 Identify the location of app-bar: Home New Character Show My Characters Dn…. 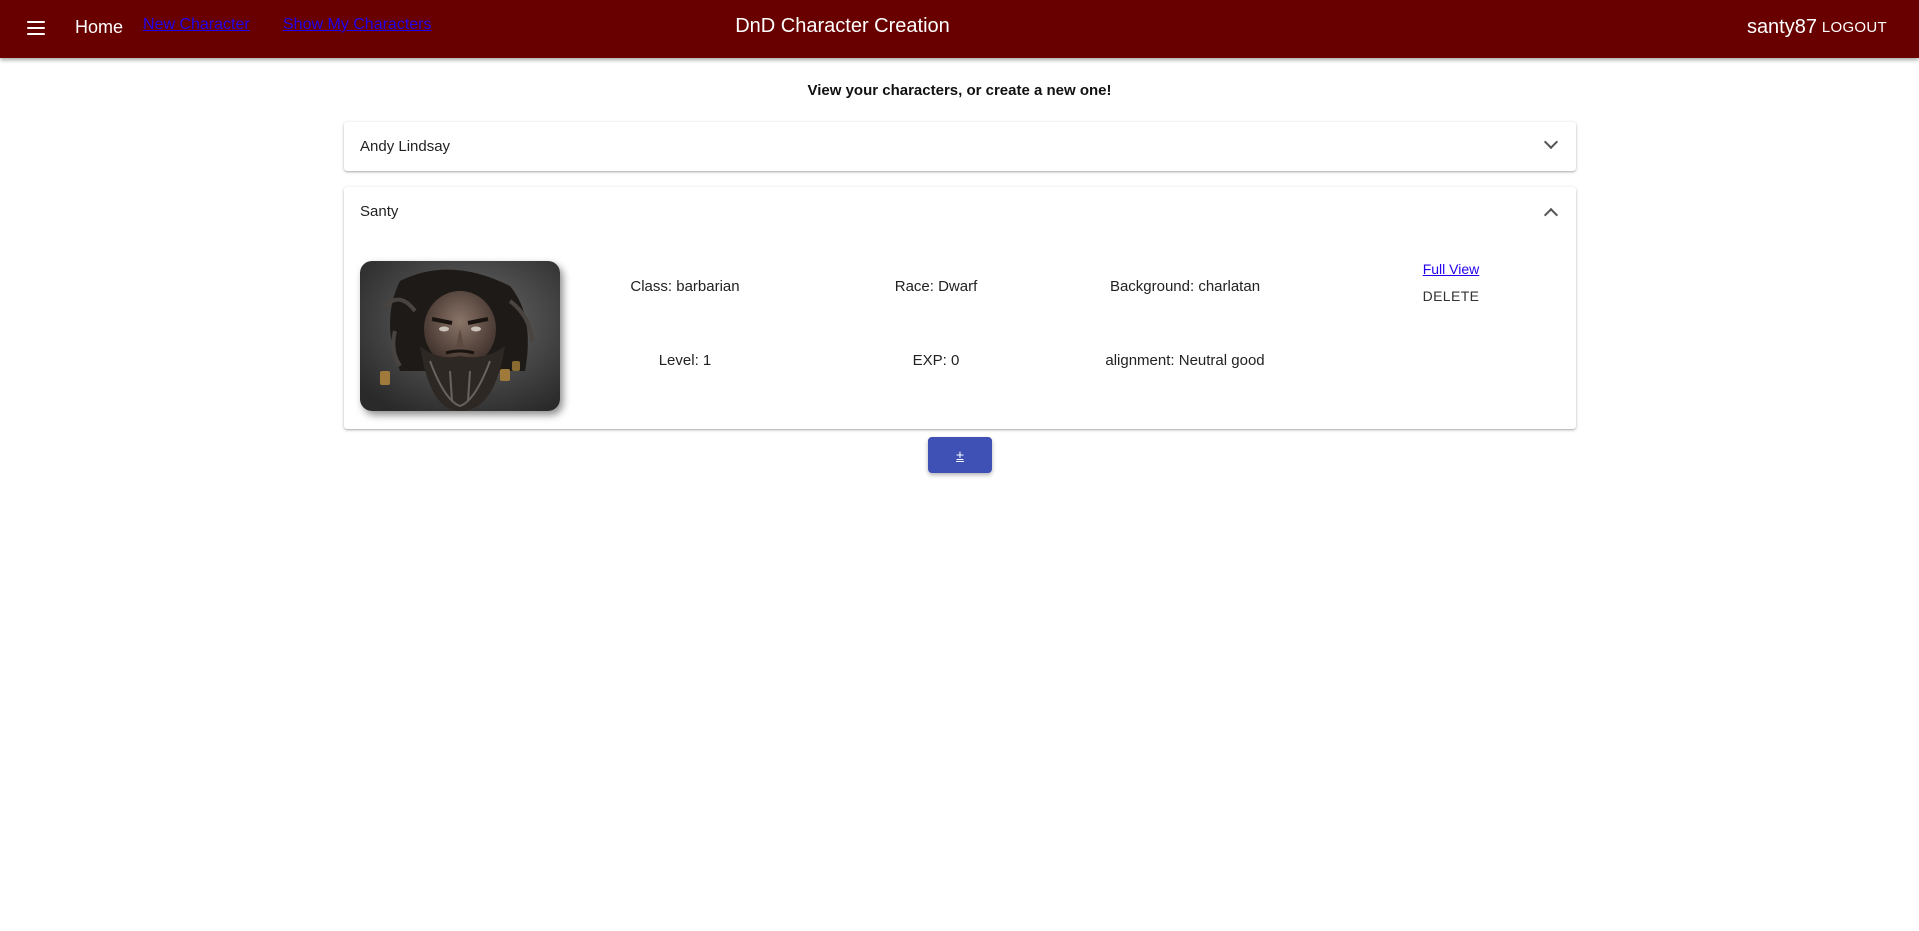
(959, 29).